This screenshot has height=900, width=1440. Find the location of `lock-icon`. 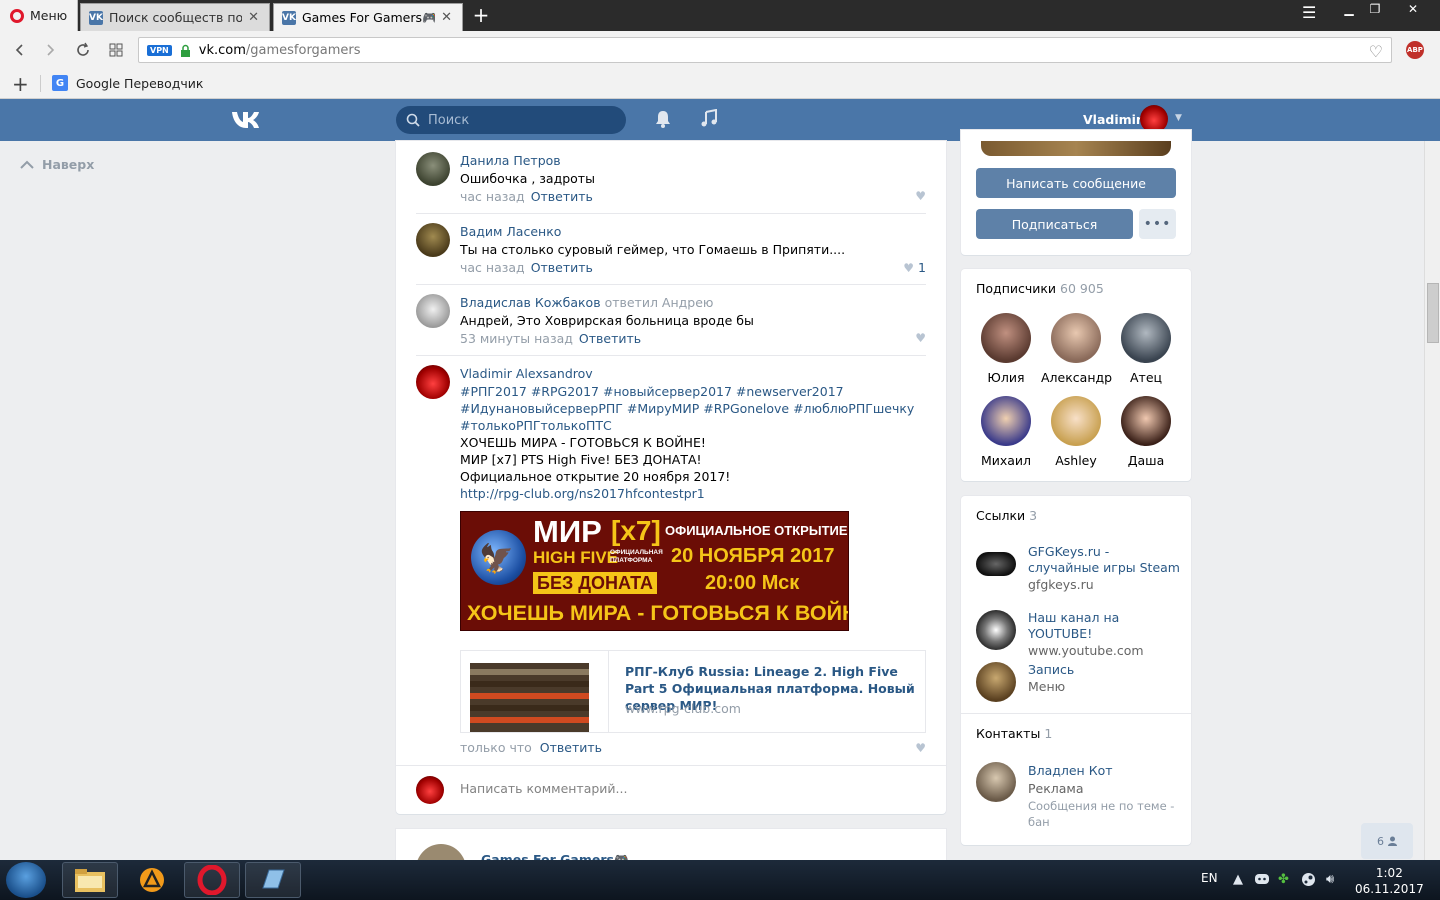

lock-icon is located at coordinates (185, 50).